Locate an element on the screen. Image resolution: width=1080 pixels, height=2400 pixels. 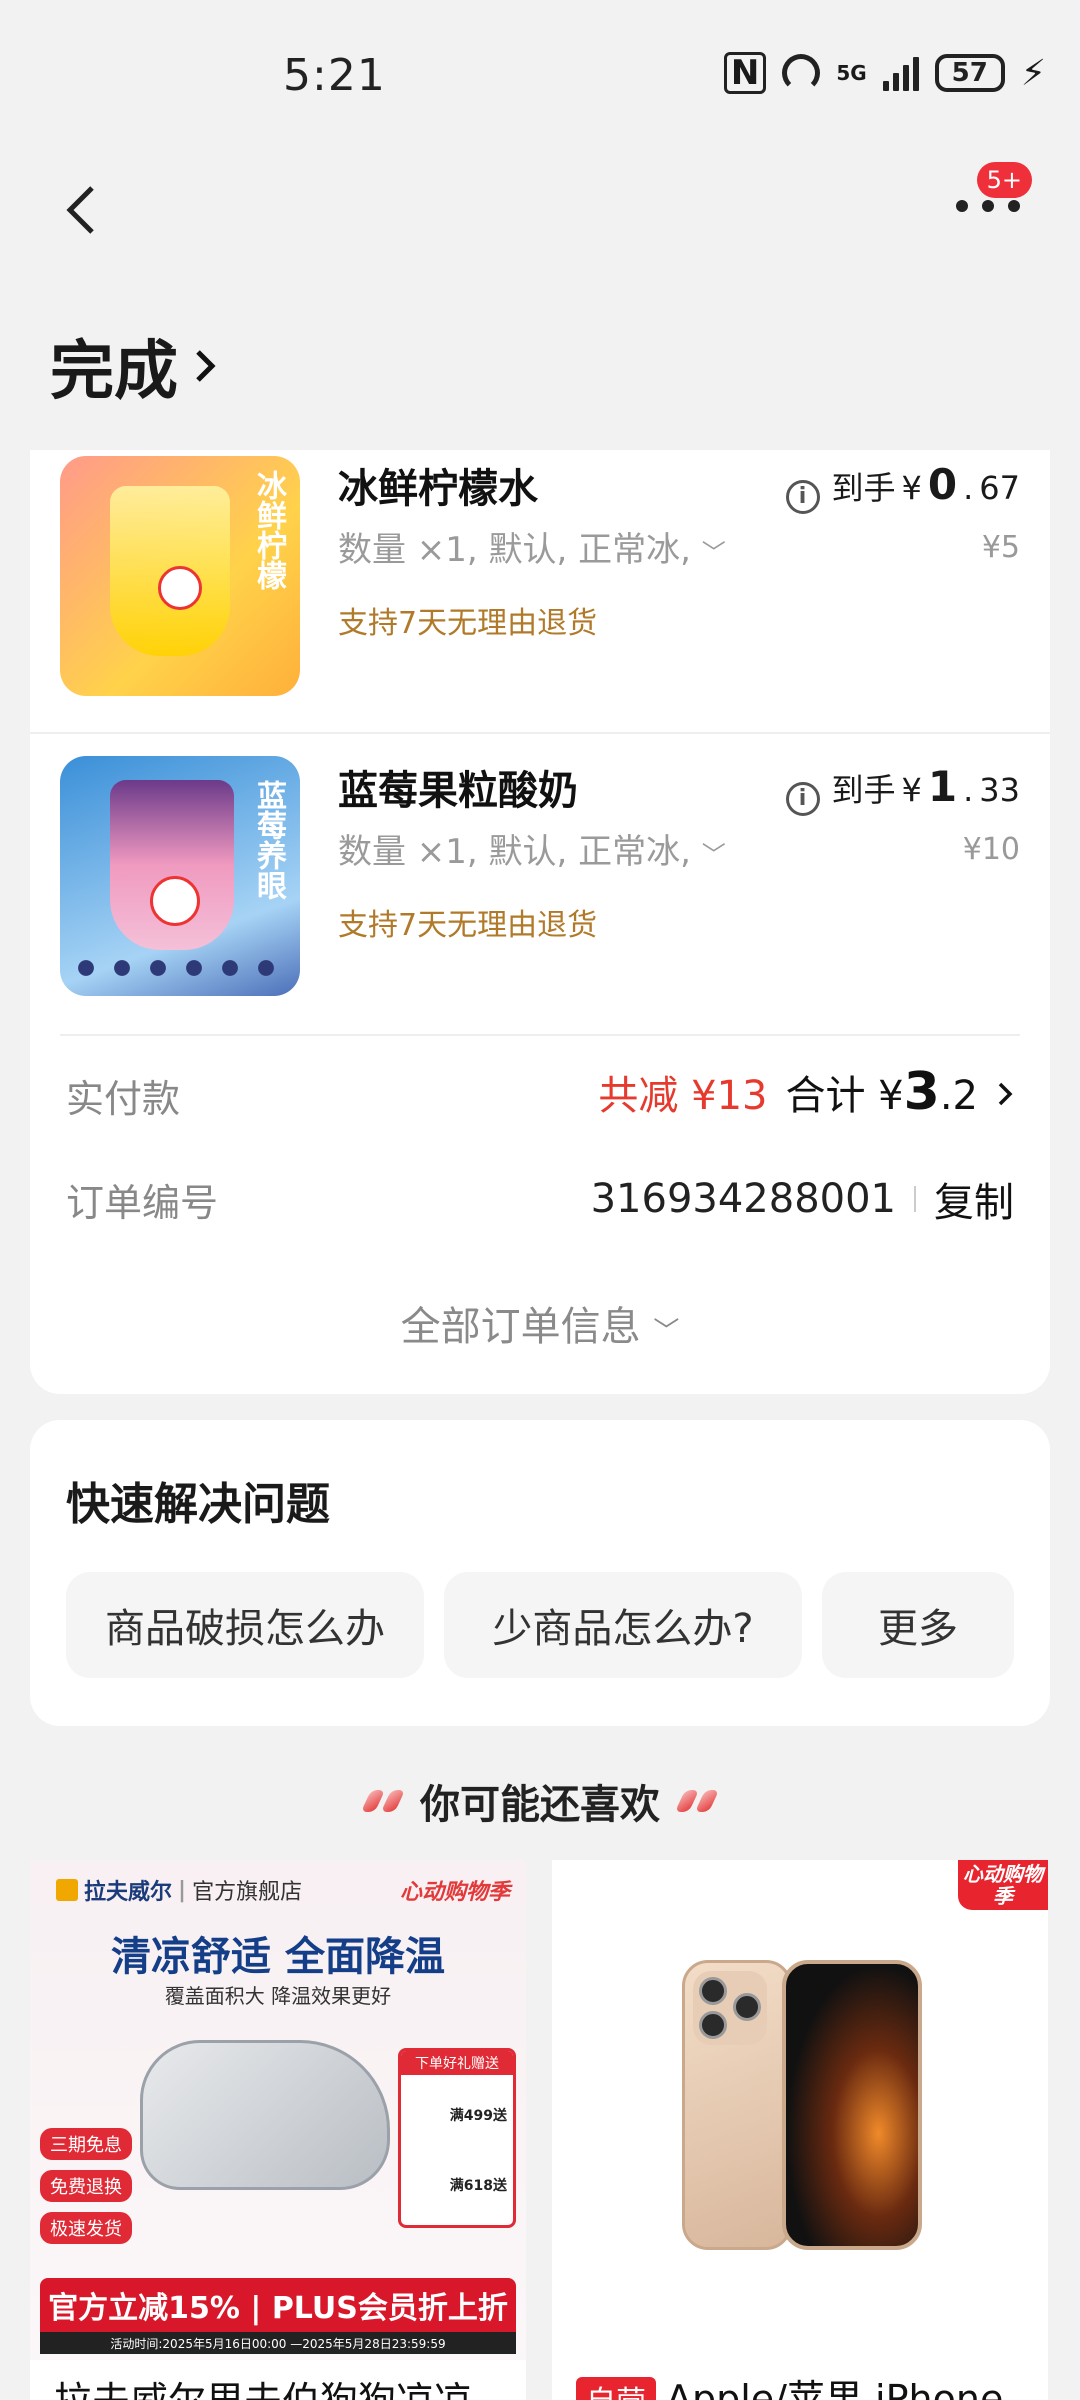
gift-2: 满618送 is located at coordinates (478, 2186).